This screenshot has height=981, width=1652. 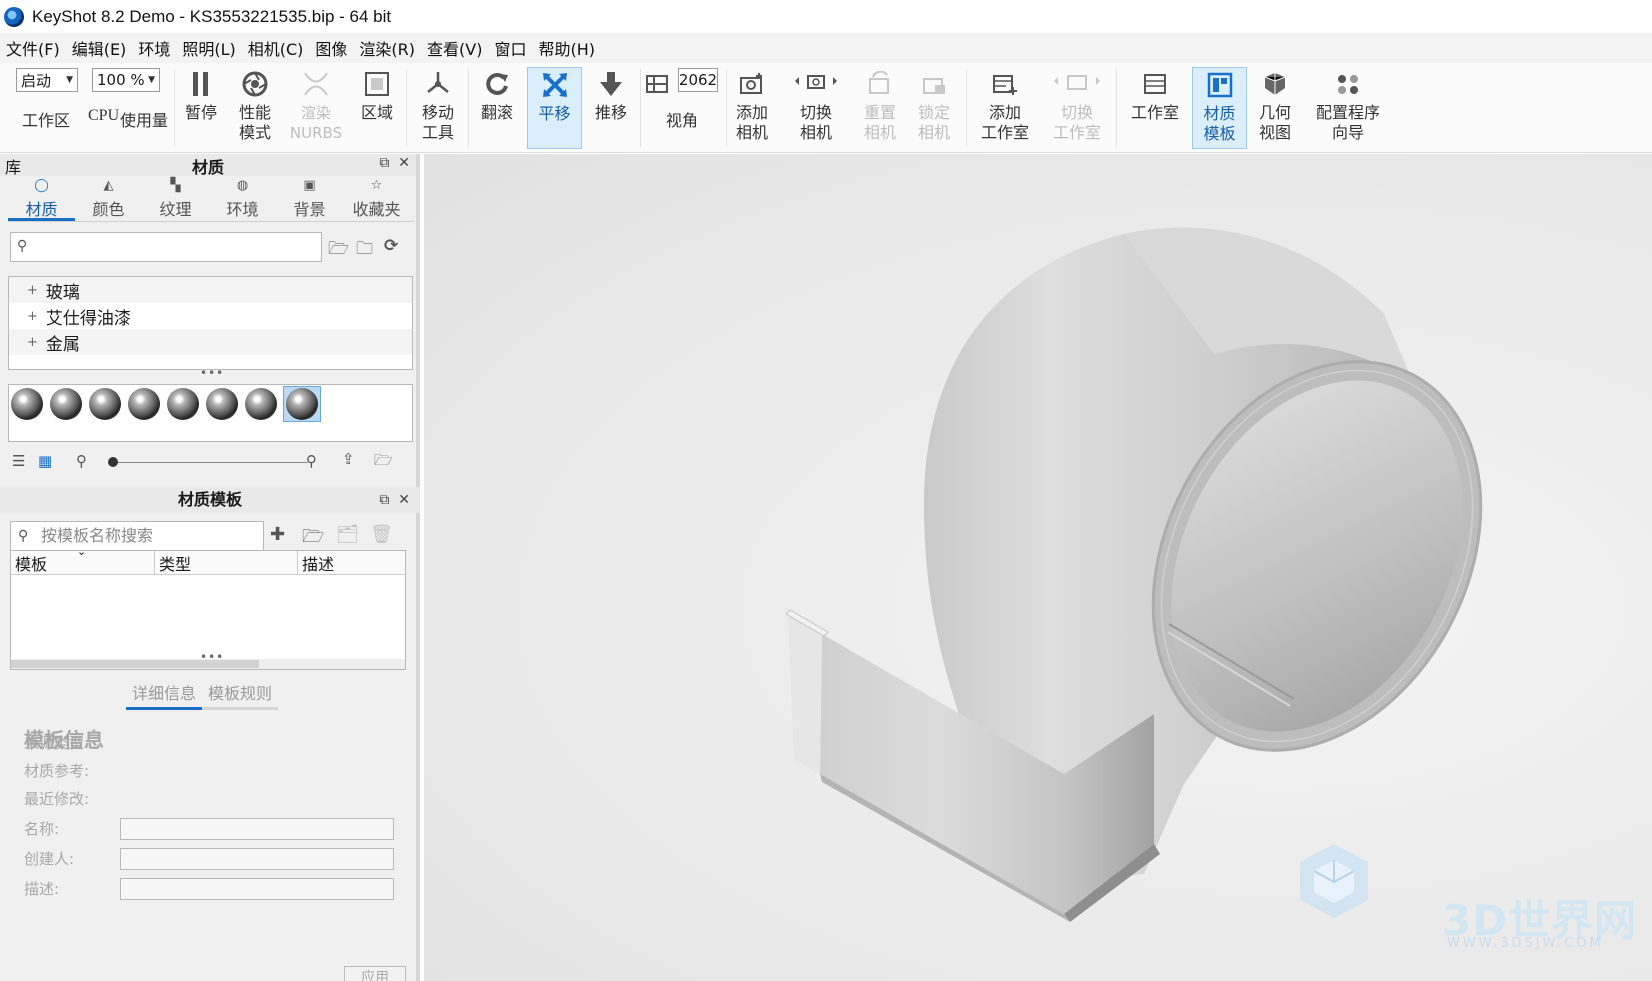 What do you see at coordinates (201, 108) in the screenshot?
I see `pause-button: 暂停` at bounding box center [201, 108].